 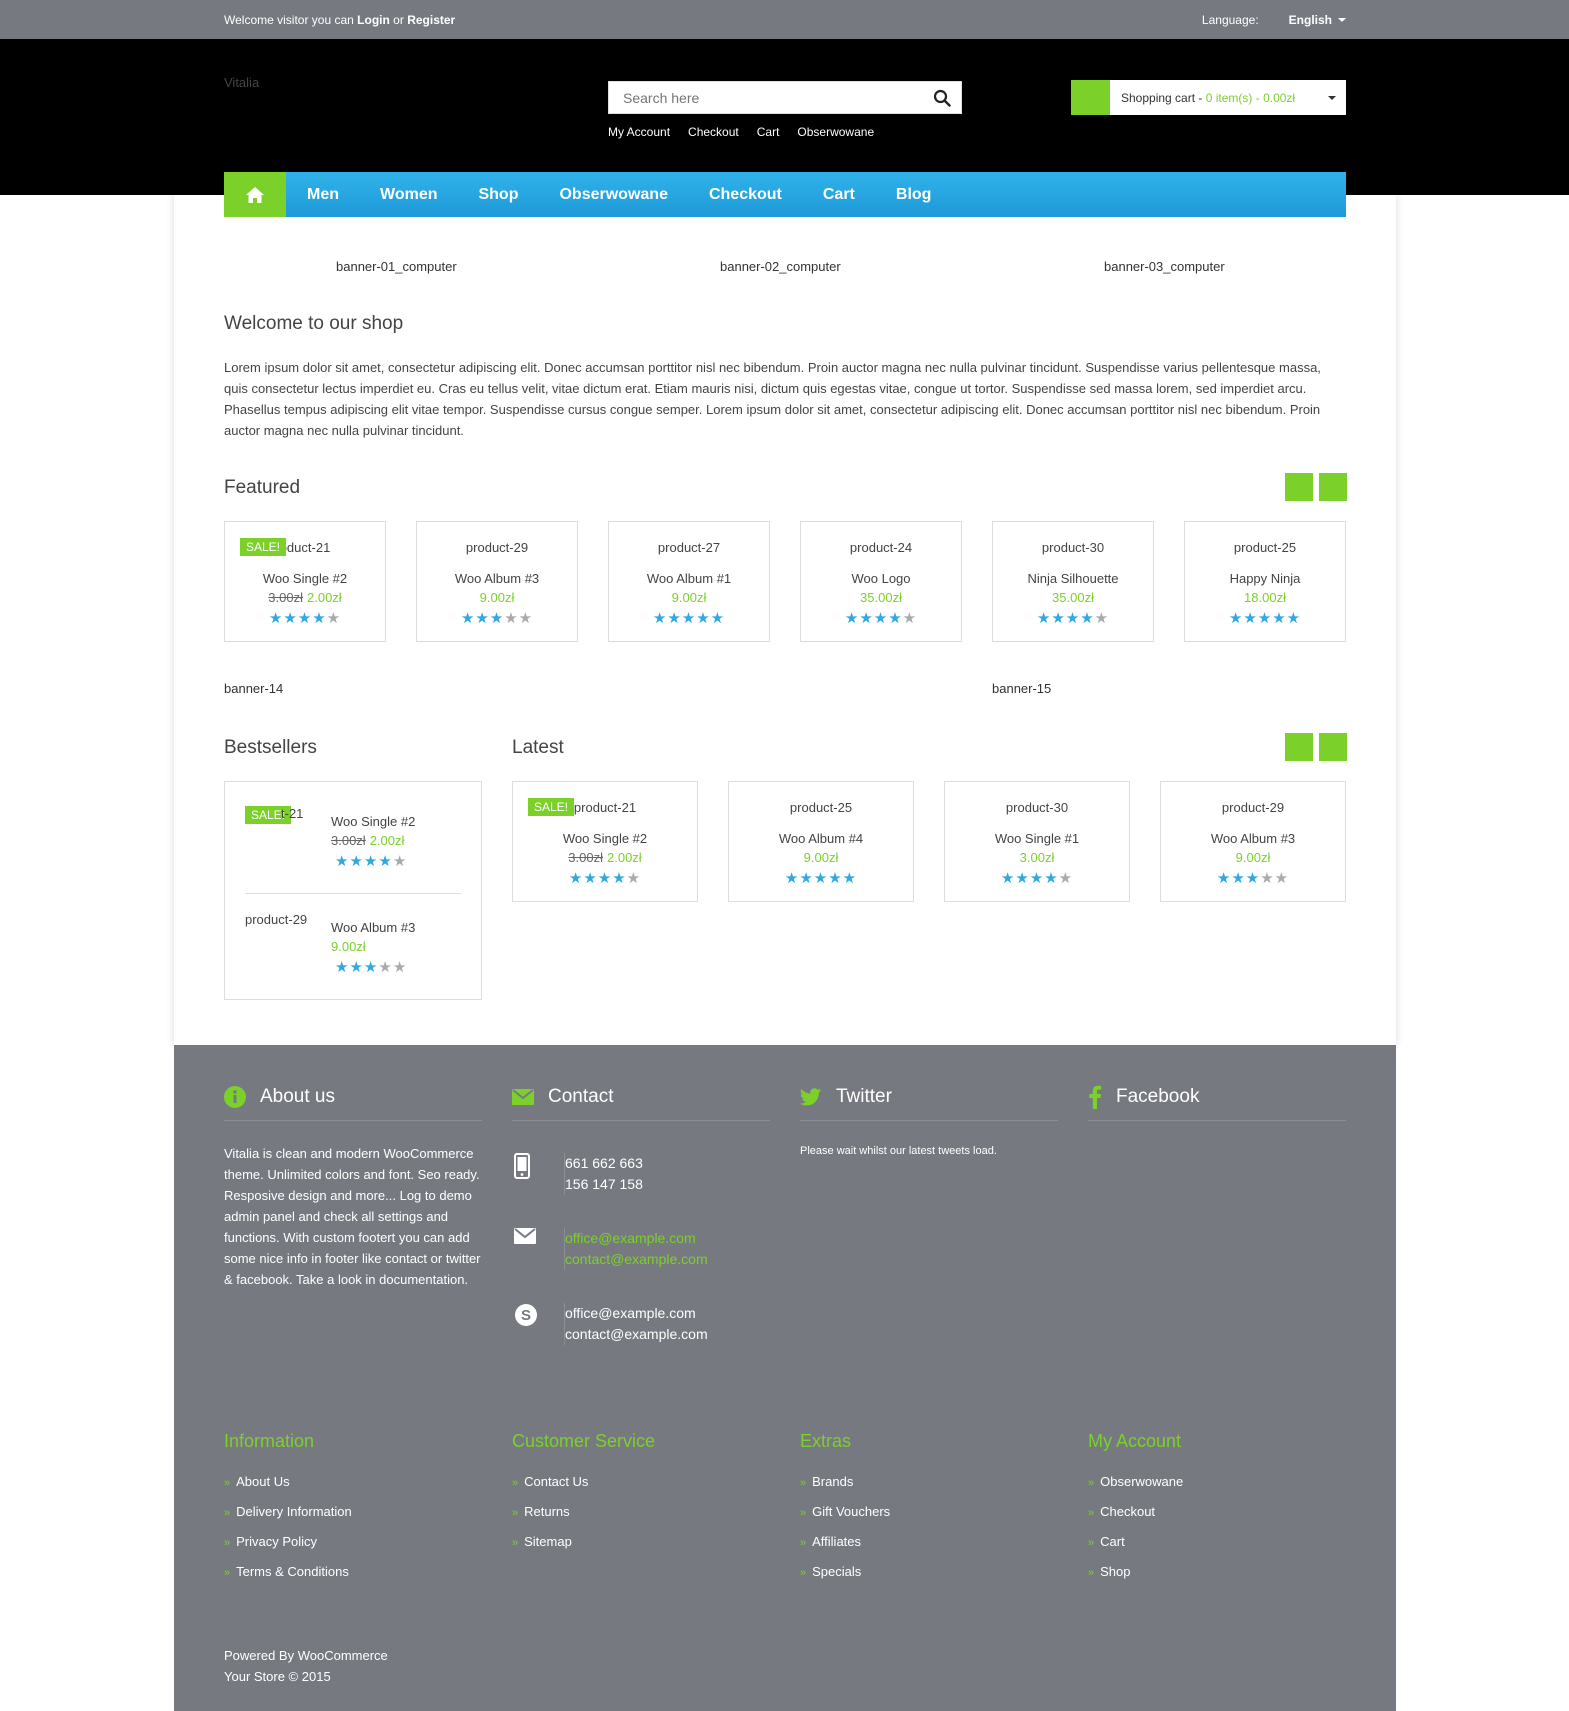 I want to click on footer-link: » Shop, so click(x=1135, y=1572).